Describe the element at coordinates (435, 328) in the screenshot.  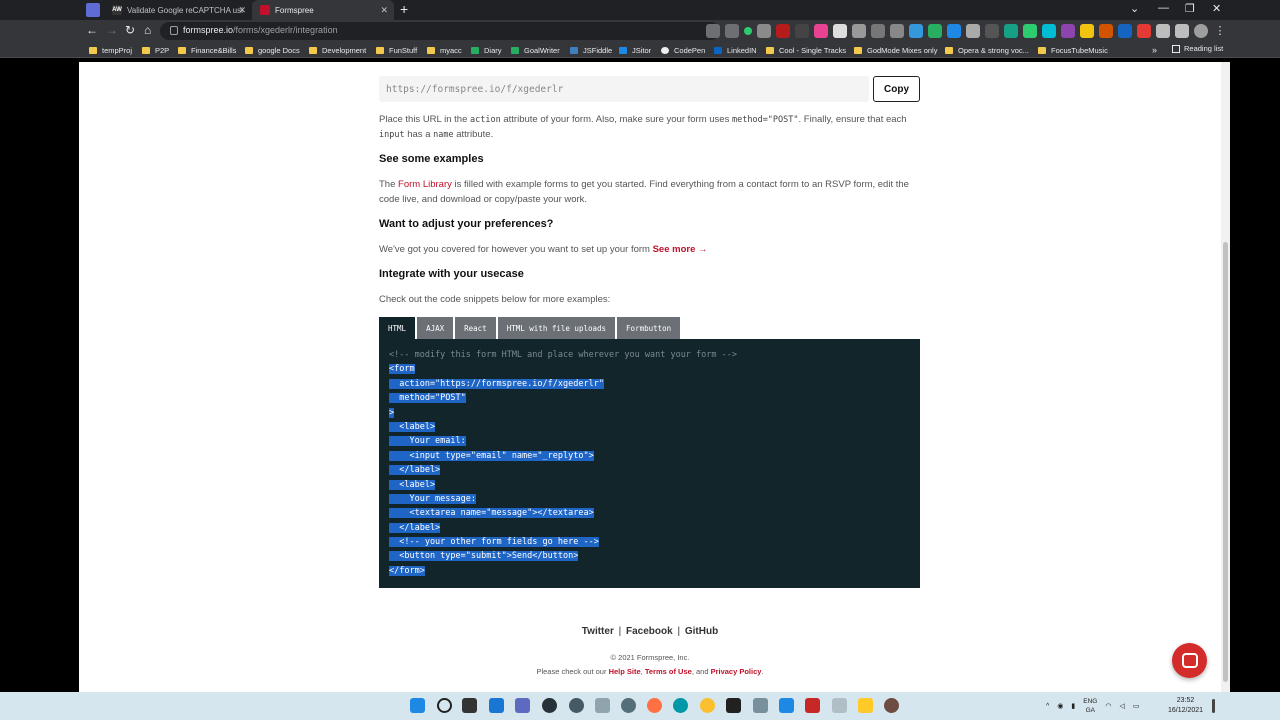
I see `tab-ajax: AJAX` at that location.